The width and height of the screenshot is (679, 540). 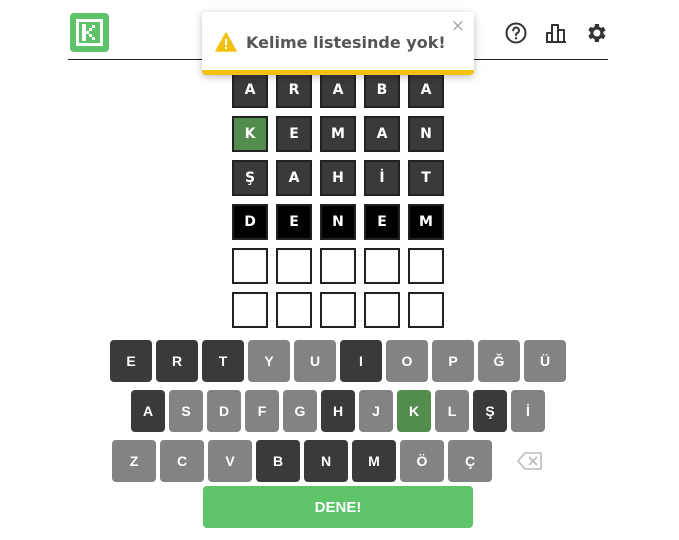 What do you see at coordinates (414, 411) in the screenshot?
I see `key: K` at bounding box center [414, 411].